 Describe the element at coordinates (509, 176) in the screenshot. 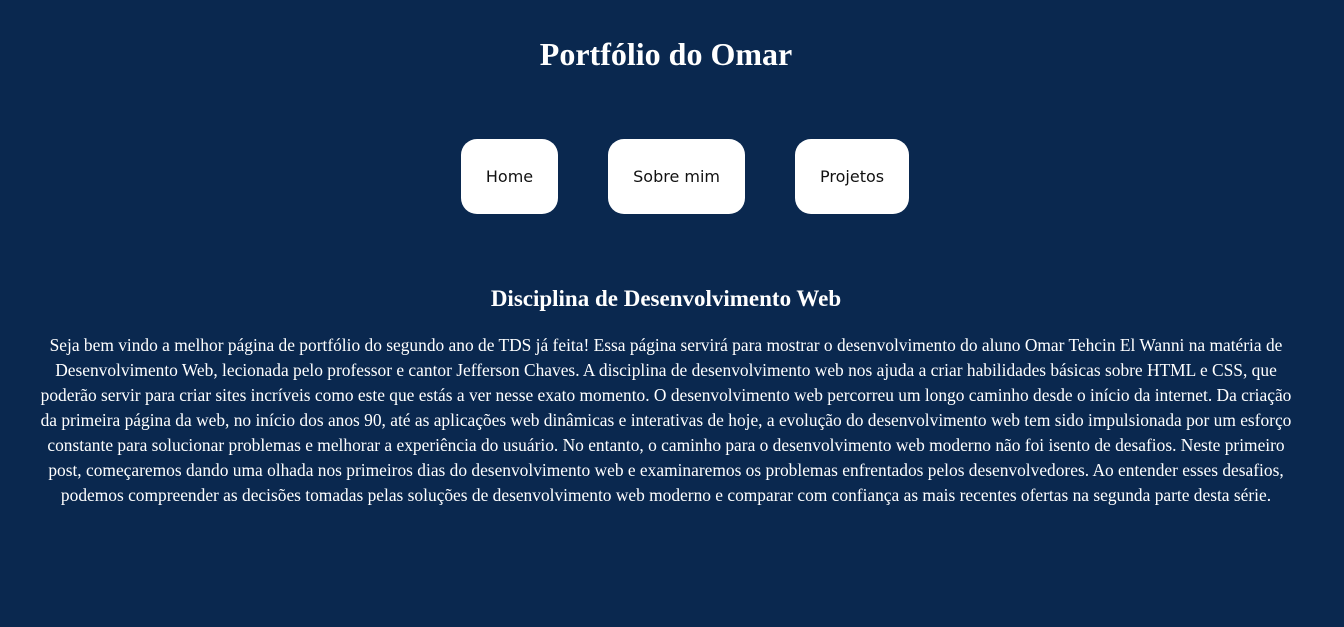

I see `nav-home-button: Home` at that location.